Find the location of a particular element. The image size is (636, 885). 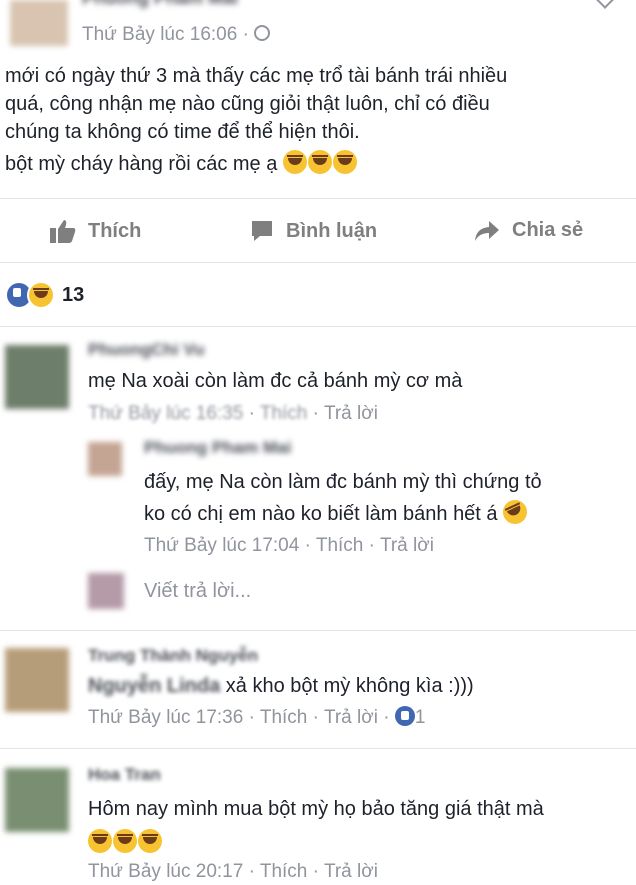

reply-meta: Thứ Bảy lúc 17:04 · Thích · Trả lời is located at coordinates (289, 545).